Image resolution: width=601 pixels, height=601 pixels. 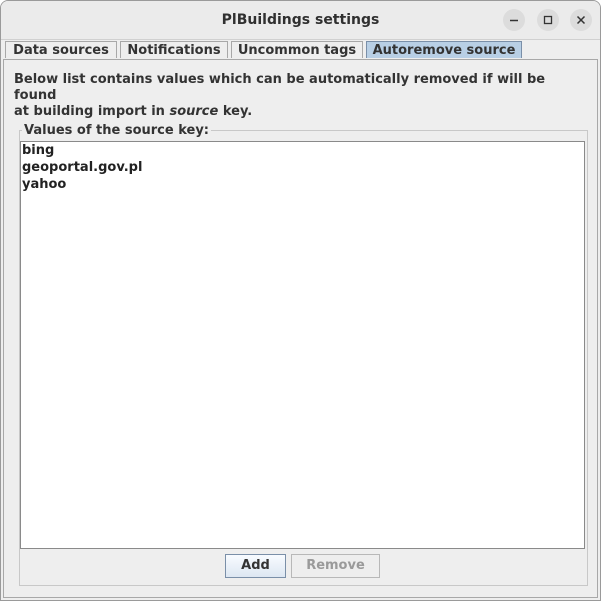 What do you see at coordinates (82, 167) in the screenshot?
I see `list-item: geoportal.gov.pl` at bounding box center [82, 167].